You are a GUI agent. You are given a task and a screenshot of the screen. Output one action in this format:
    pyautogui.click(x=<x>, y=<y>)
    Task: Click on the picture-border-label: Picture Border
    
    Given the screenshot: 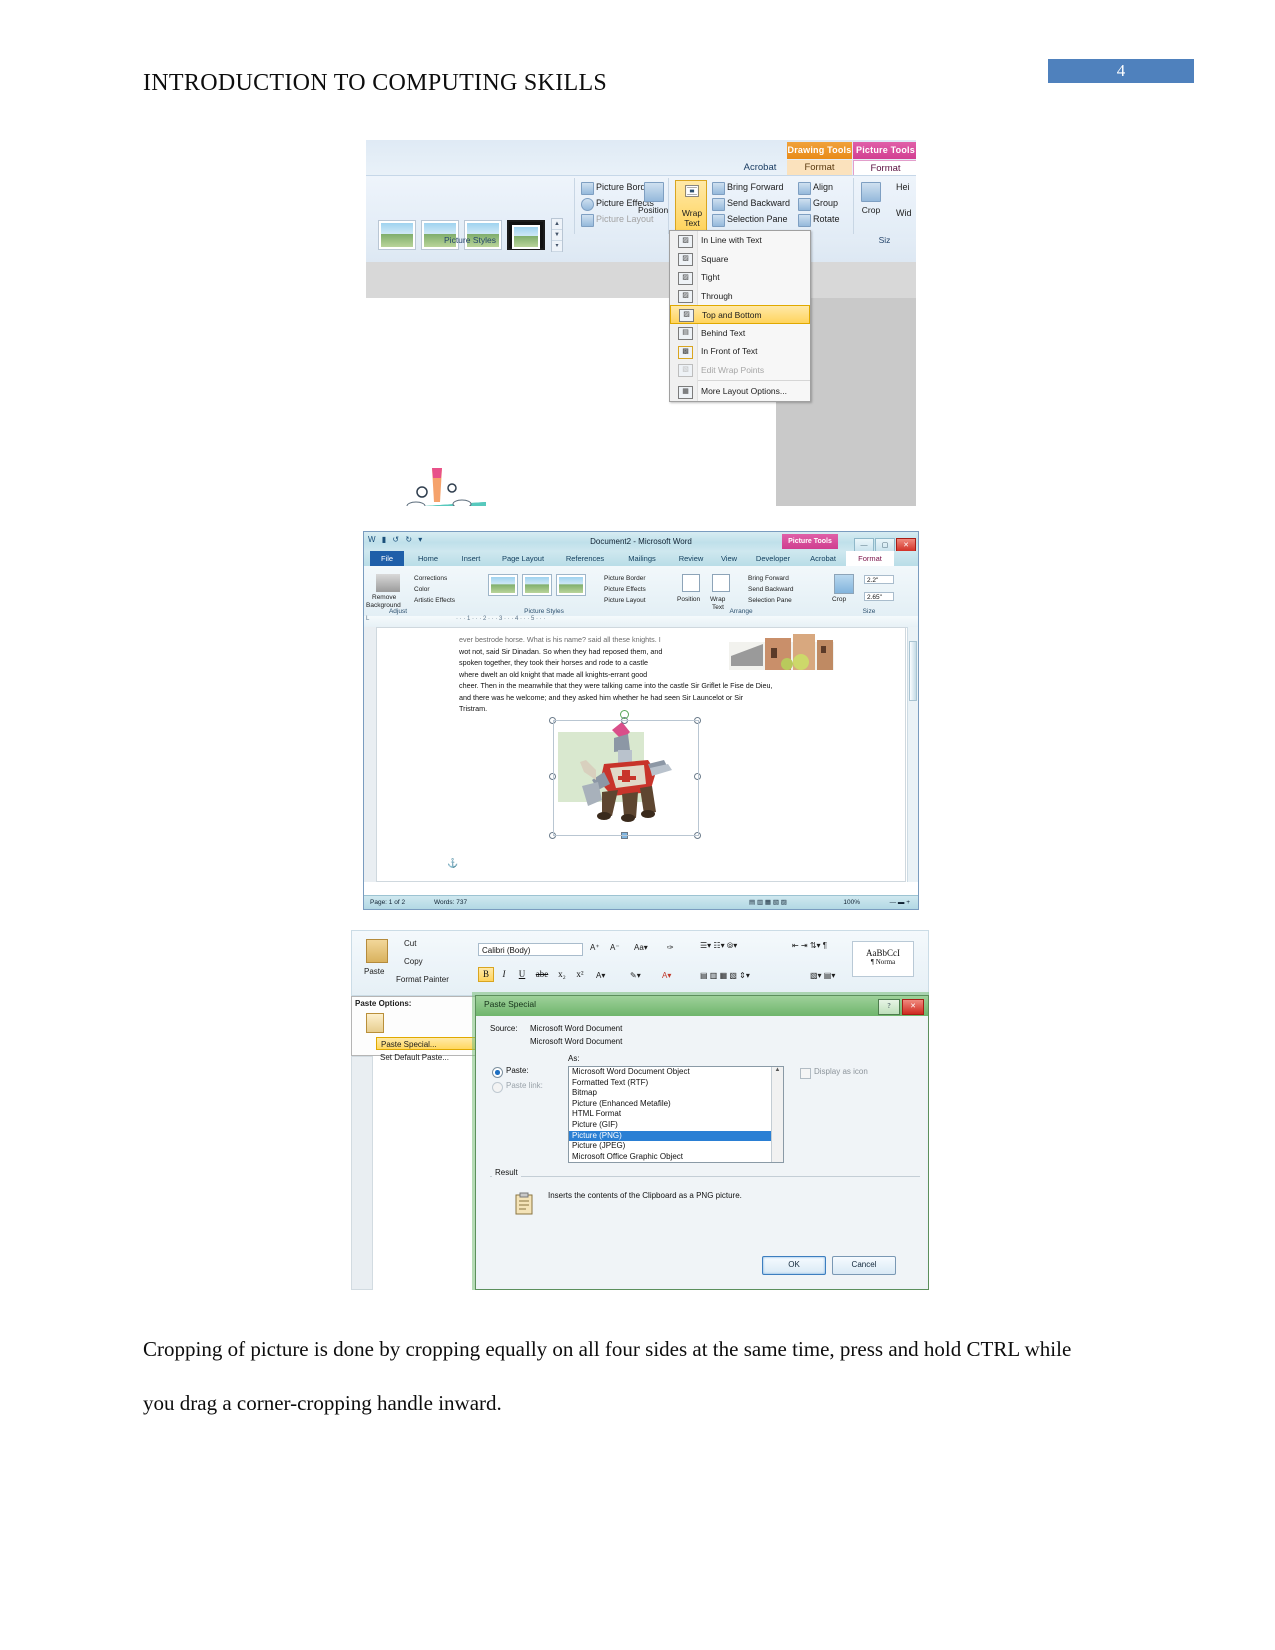 What is the action you would take?
    pyautogui.click(x=625, y=578)
    